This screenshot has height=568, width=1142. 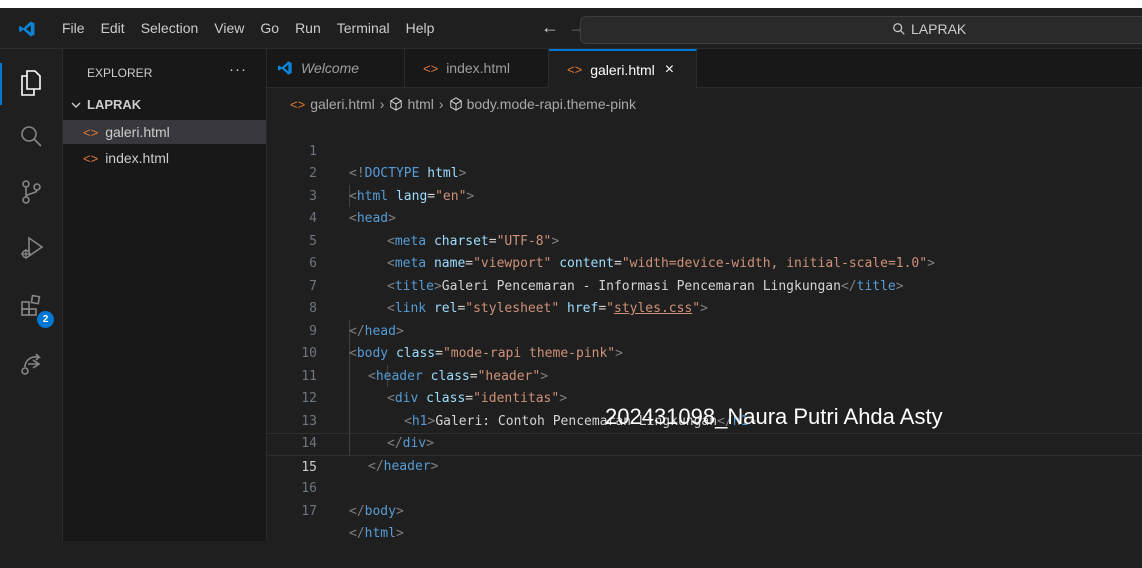 I want to click on file-label: index.html, so click(x=137, y=158).